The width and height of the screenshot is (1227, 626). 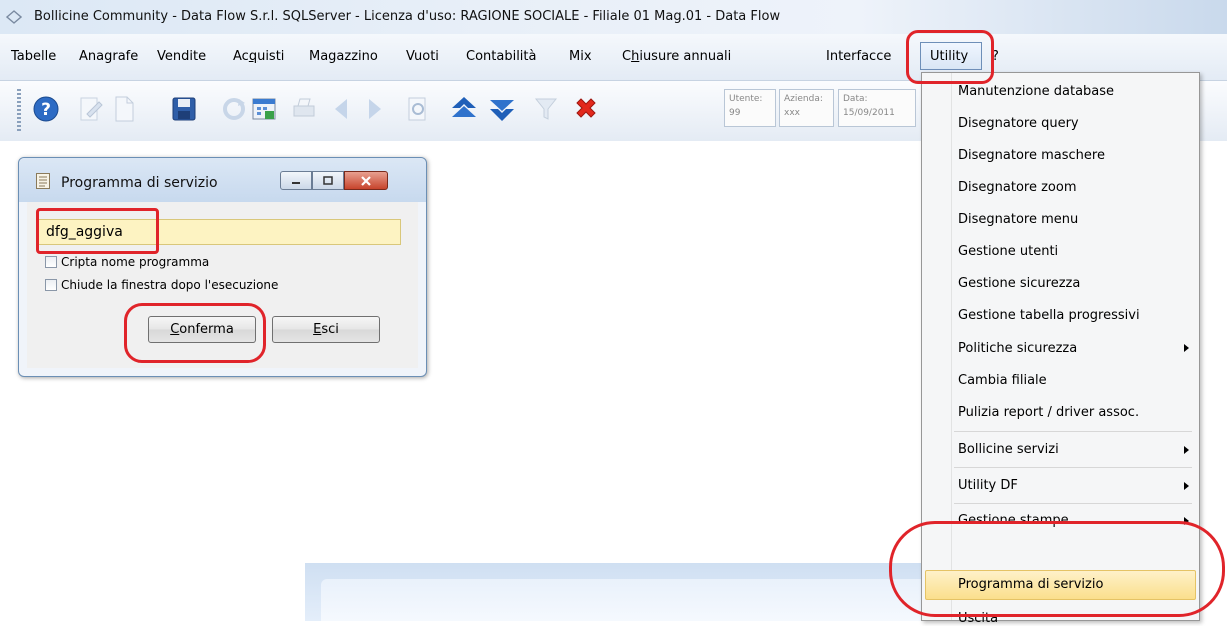 I want to click on close-button, so click(x=366, y=180).